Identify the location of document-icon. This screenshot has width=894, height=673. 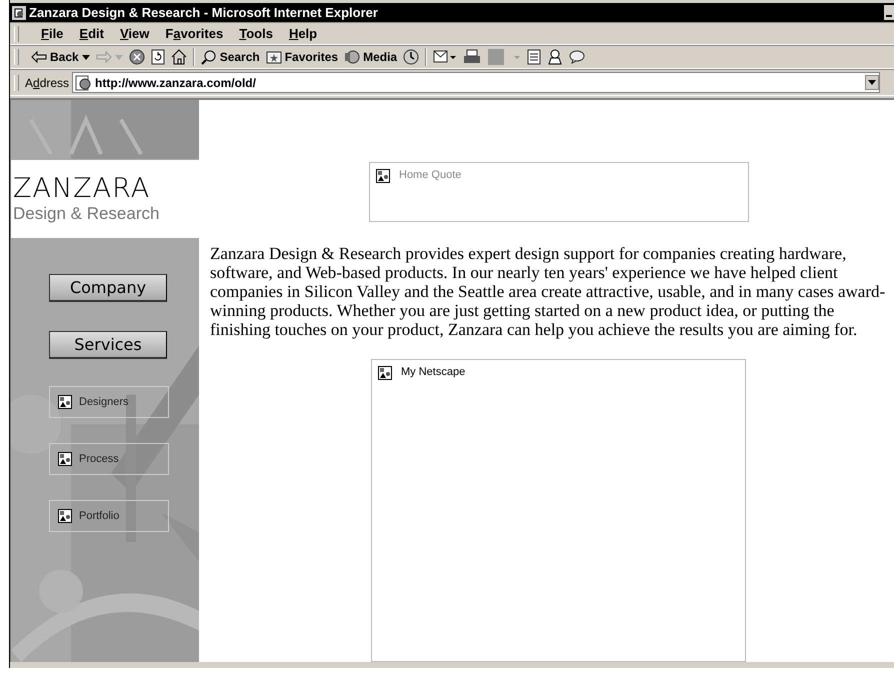
(534, 57).